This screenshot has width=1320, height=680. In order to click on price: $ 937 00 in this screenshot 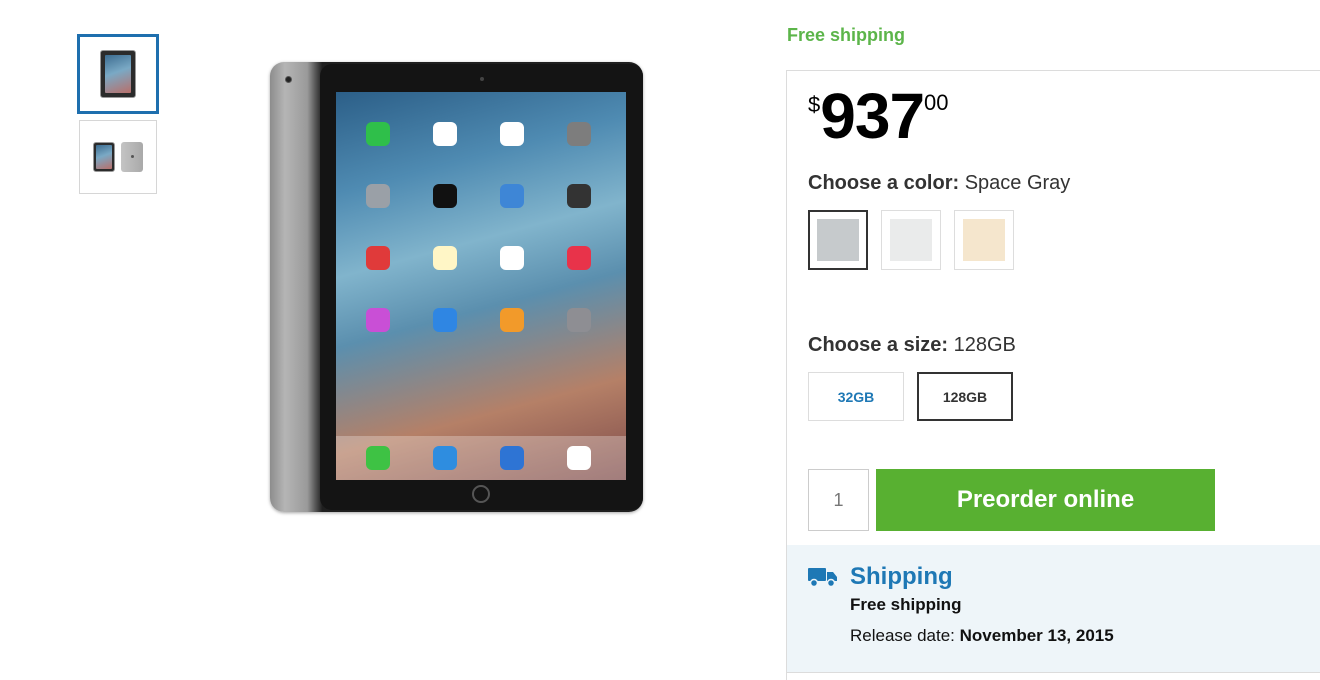, I will do `click(878, 116)`.